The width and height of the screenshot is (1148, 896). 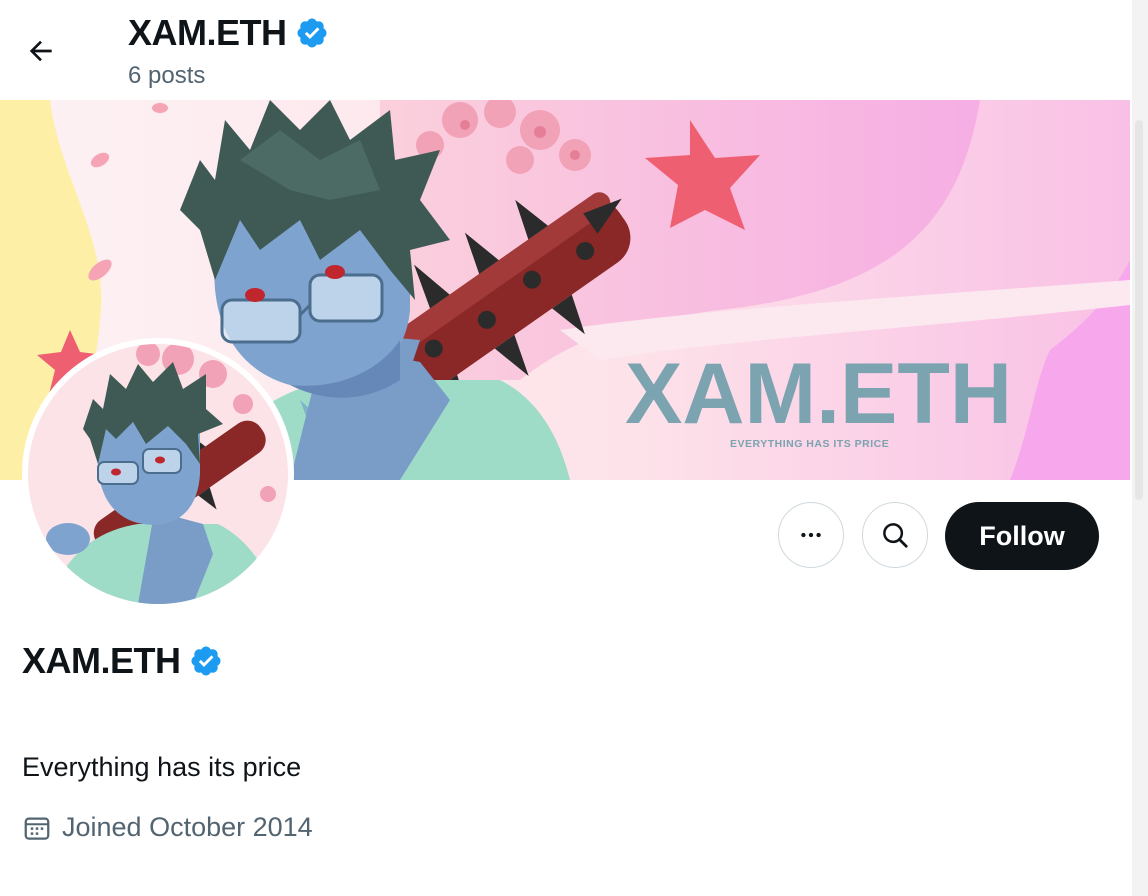 I want to click on scrollbar-thumb, so click(x=1139, y=310).